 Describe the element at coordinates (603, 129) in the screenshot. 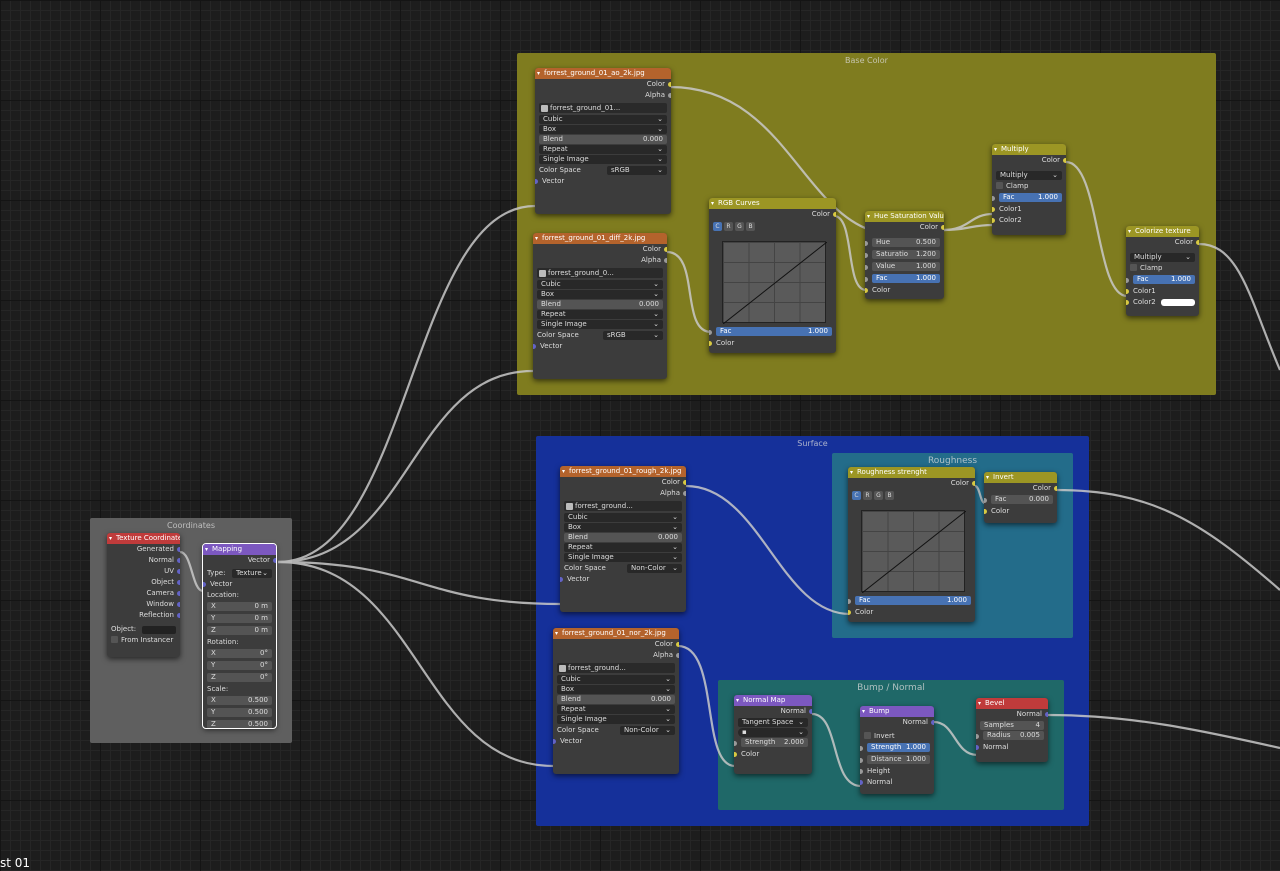

I see `projection-dropdown: Box` at that location.